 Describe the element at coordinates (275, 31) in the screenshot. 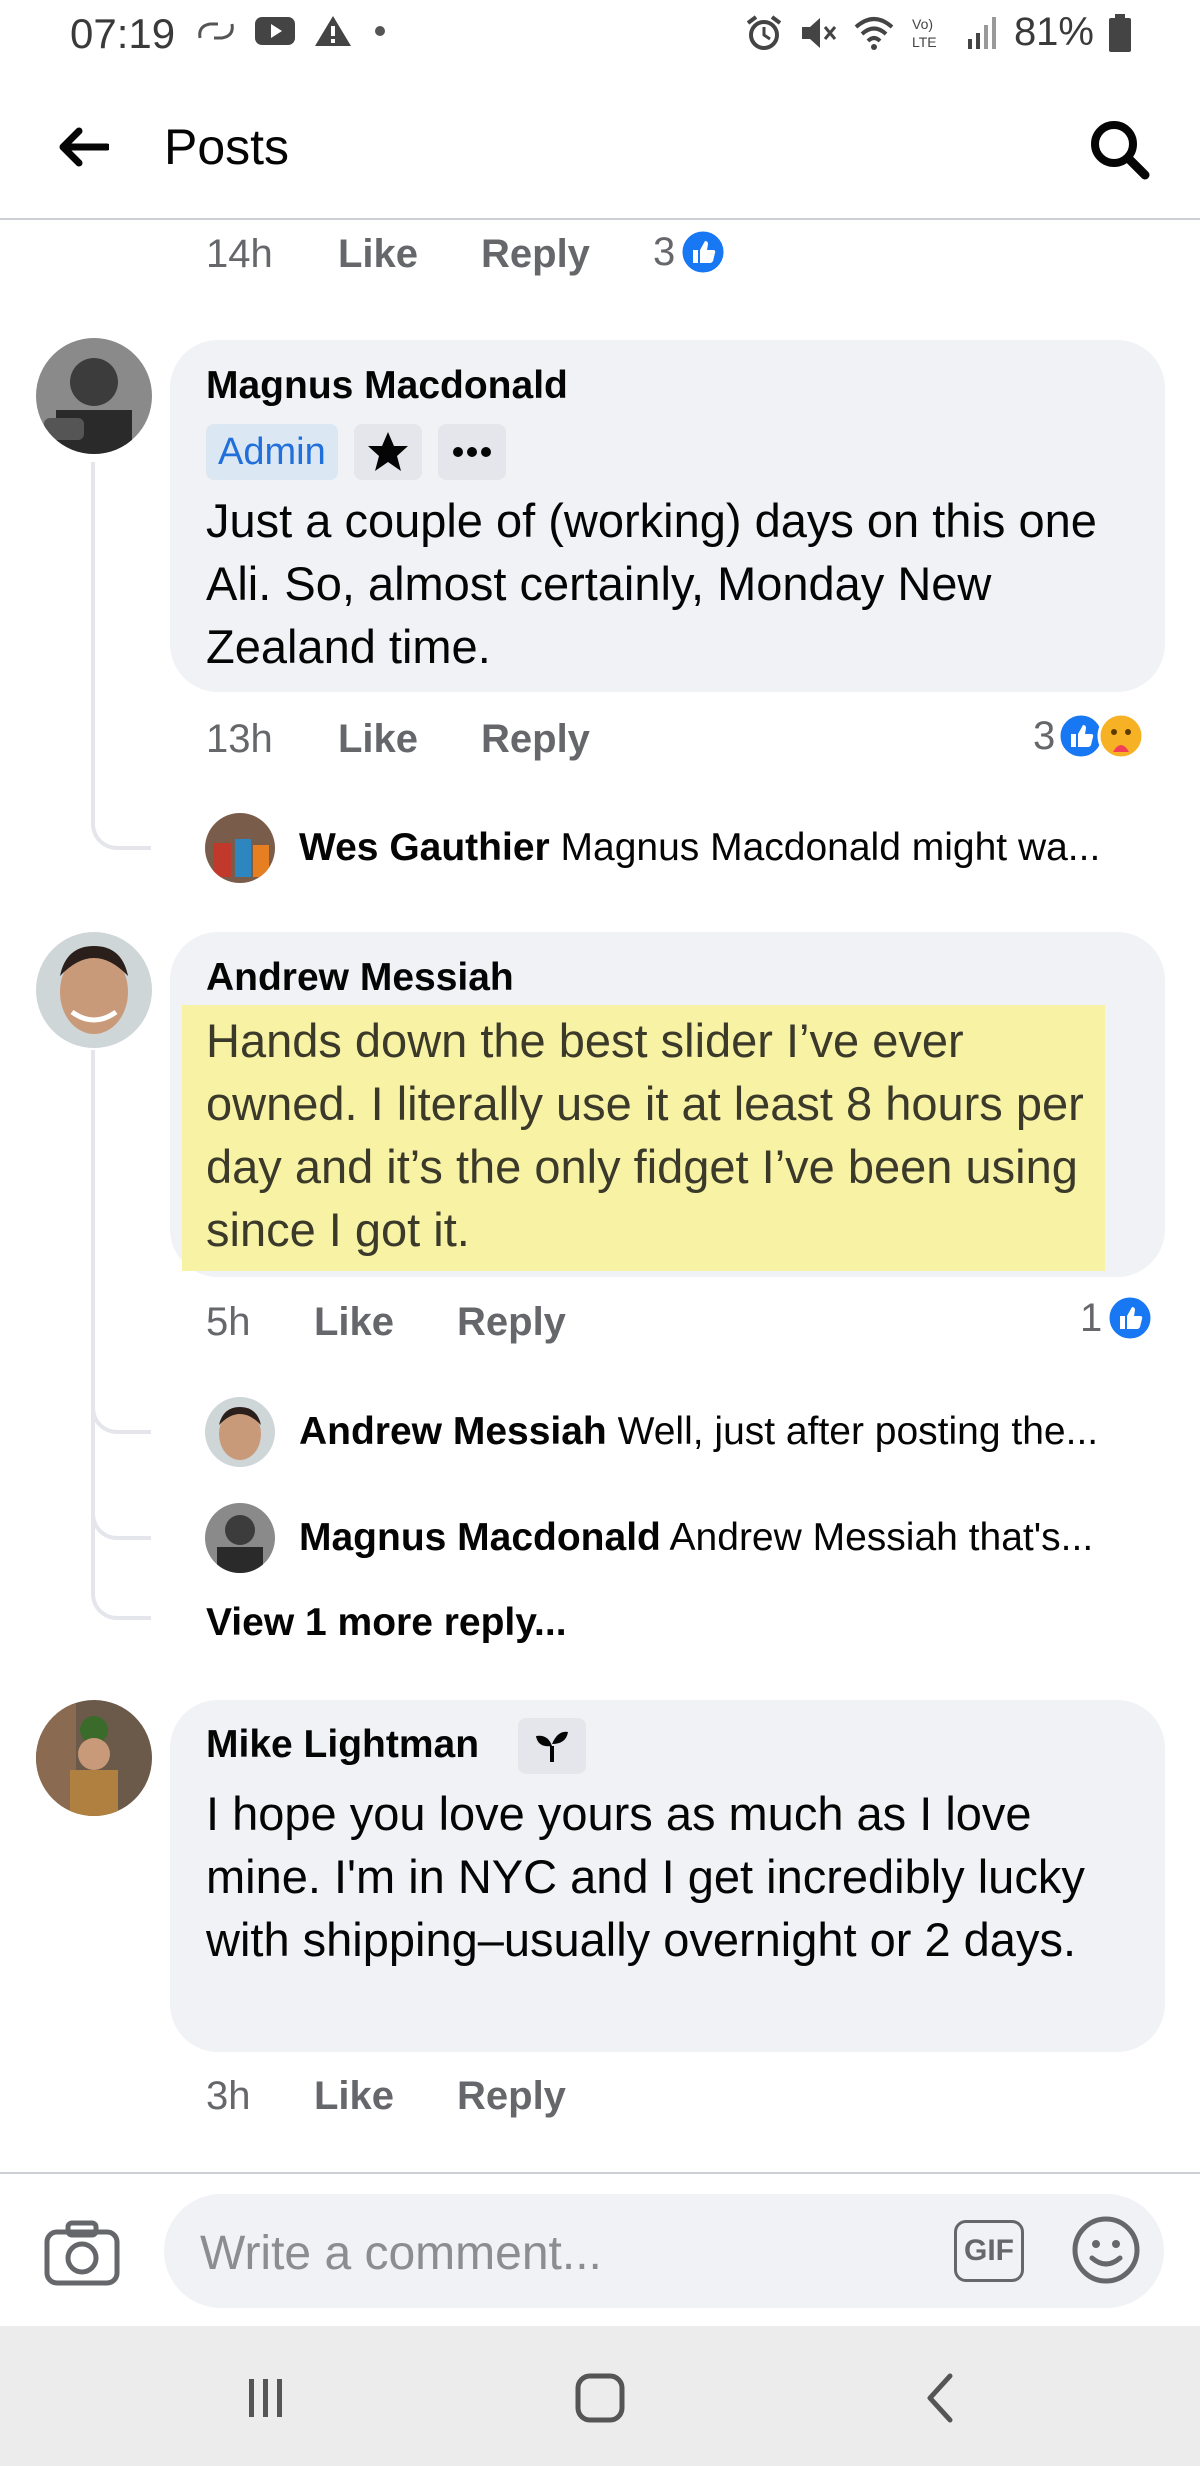

I see `youtube-icon` at that location.